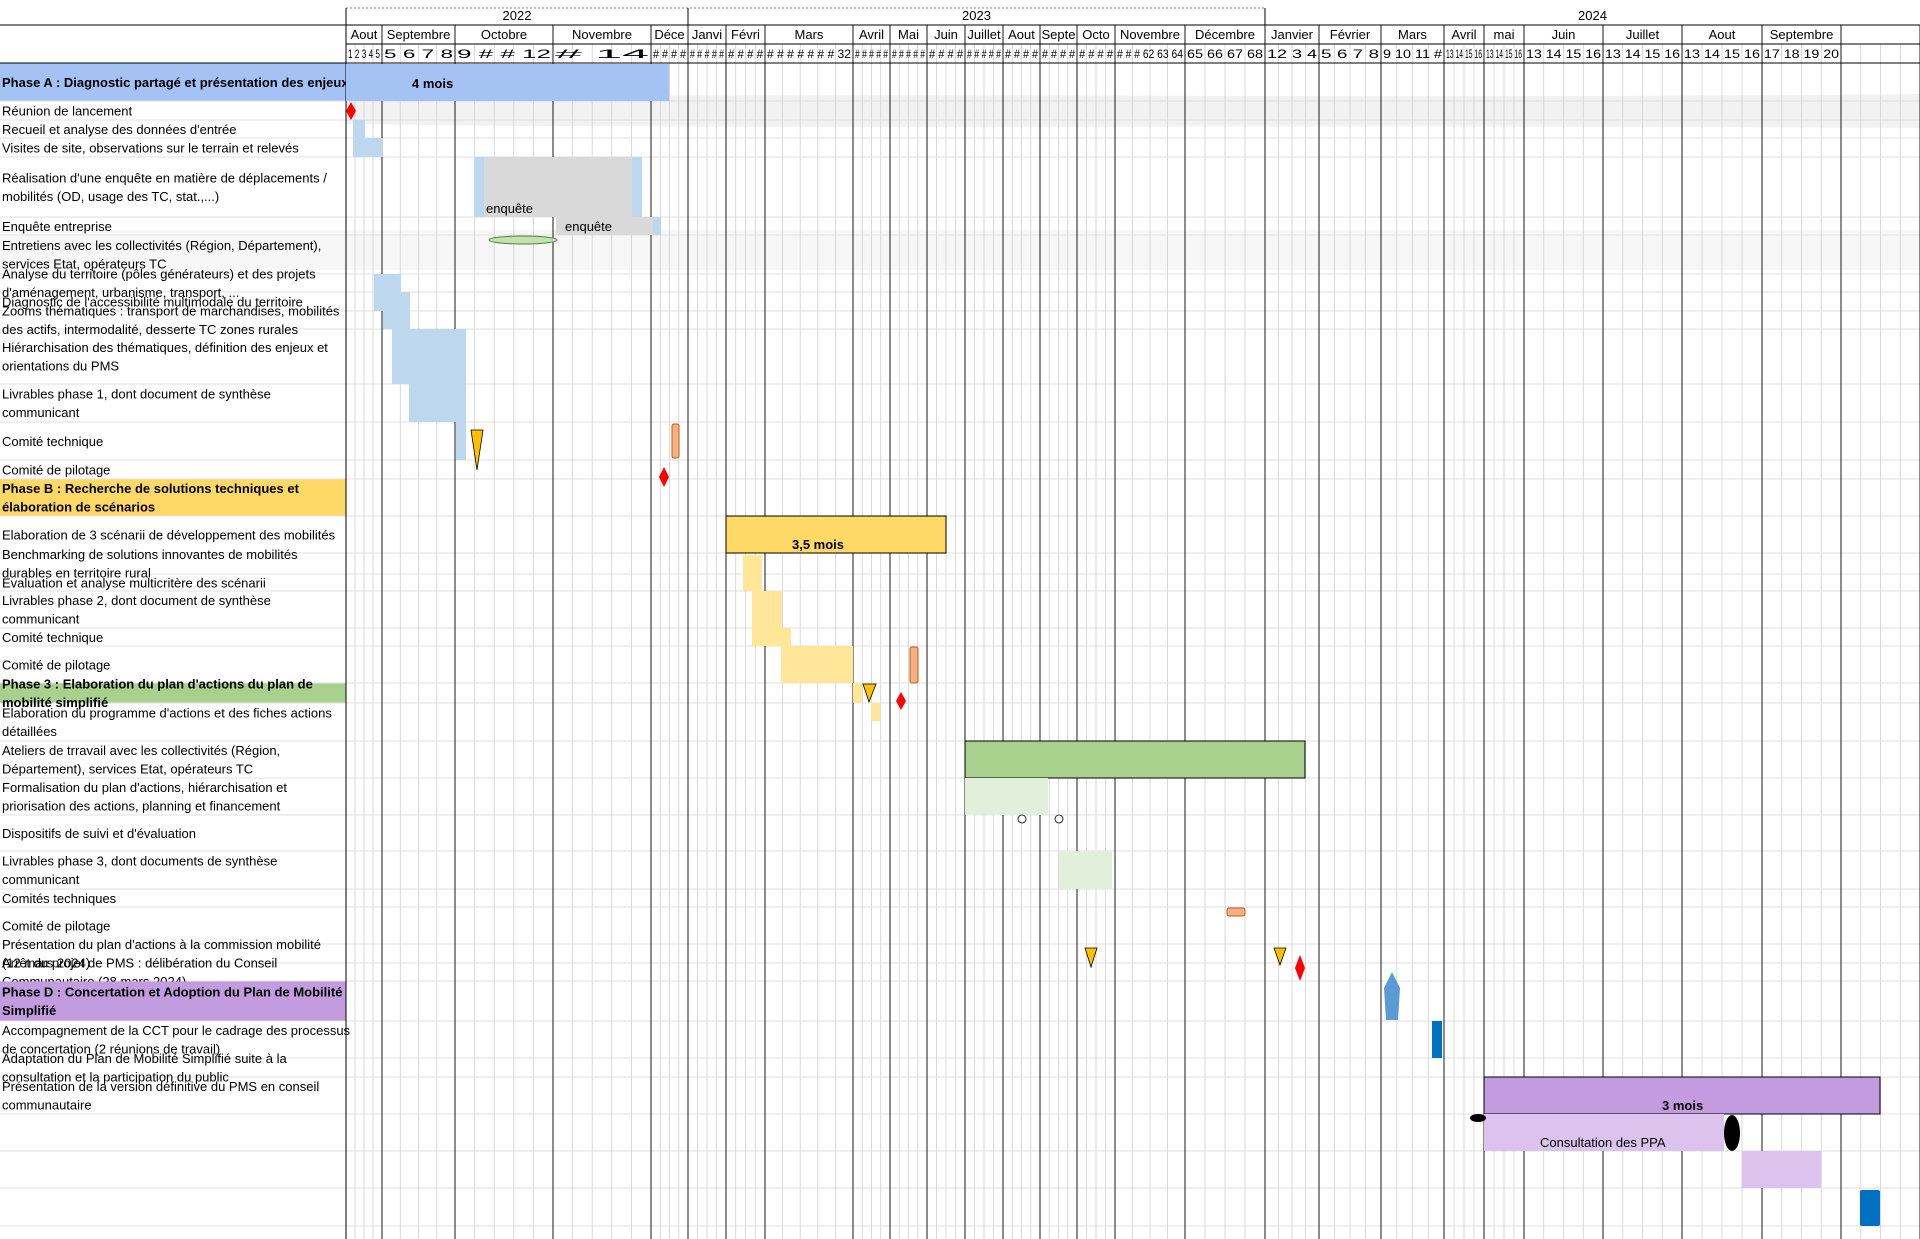 This screenshot has width=1920, height=1239. Describe the element at coordinates (1350, 34) in the screenshot. I see `month-label: Février` at that location.